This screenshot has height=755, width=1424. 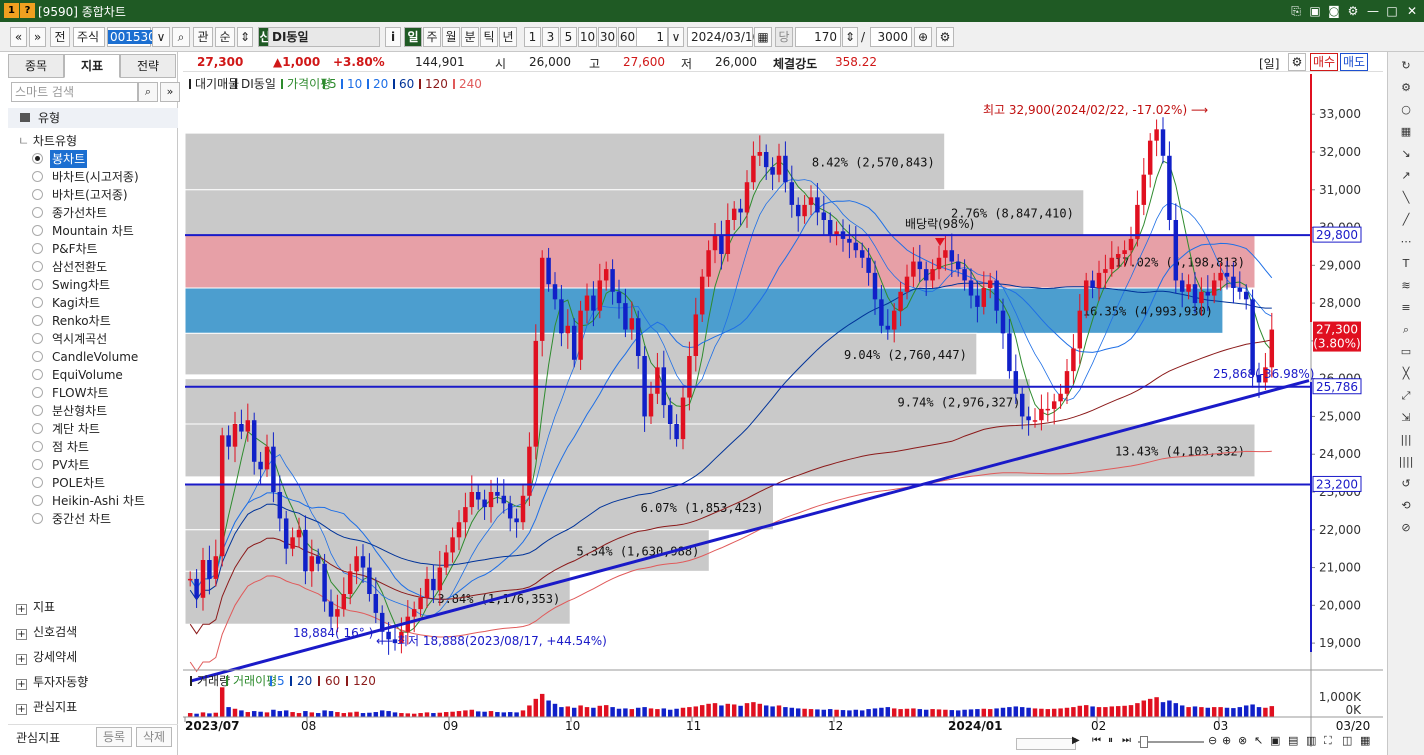 What do you see at coordinates (1406, 484) in the screenshot?
I see `undo-icon: ↺` at bounding box center [1406, 484].